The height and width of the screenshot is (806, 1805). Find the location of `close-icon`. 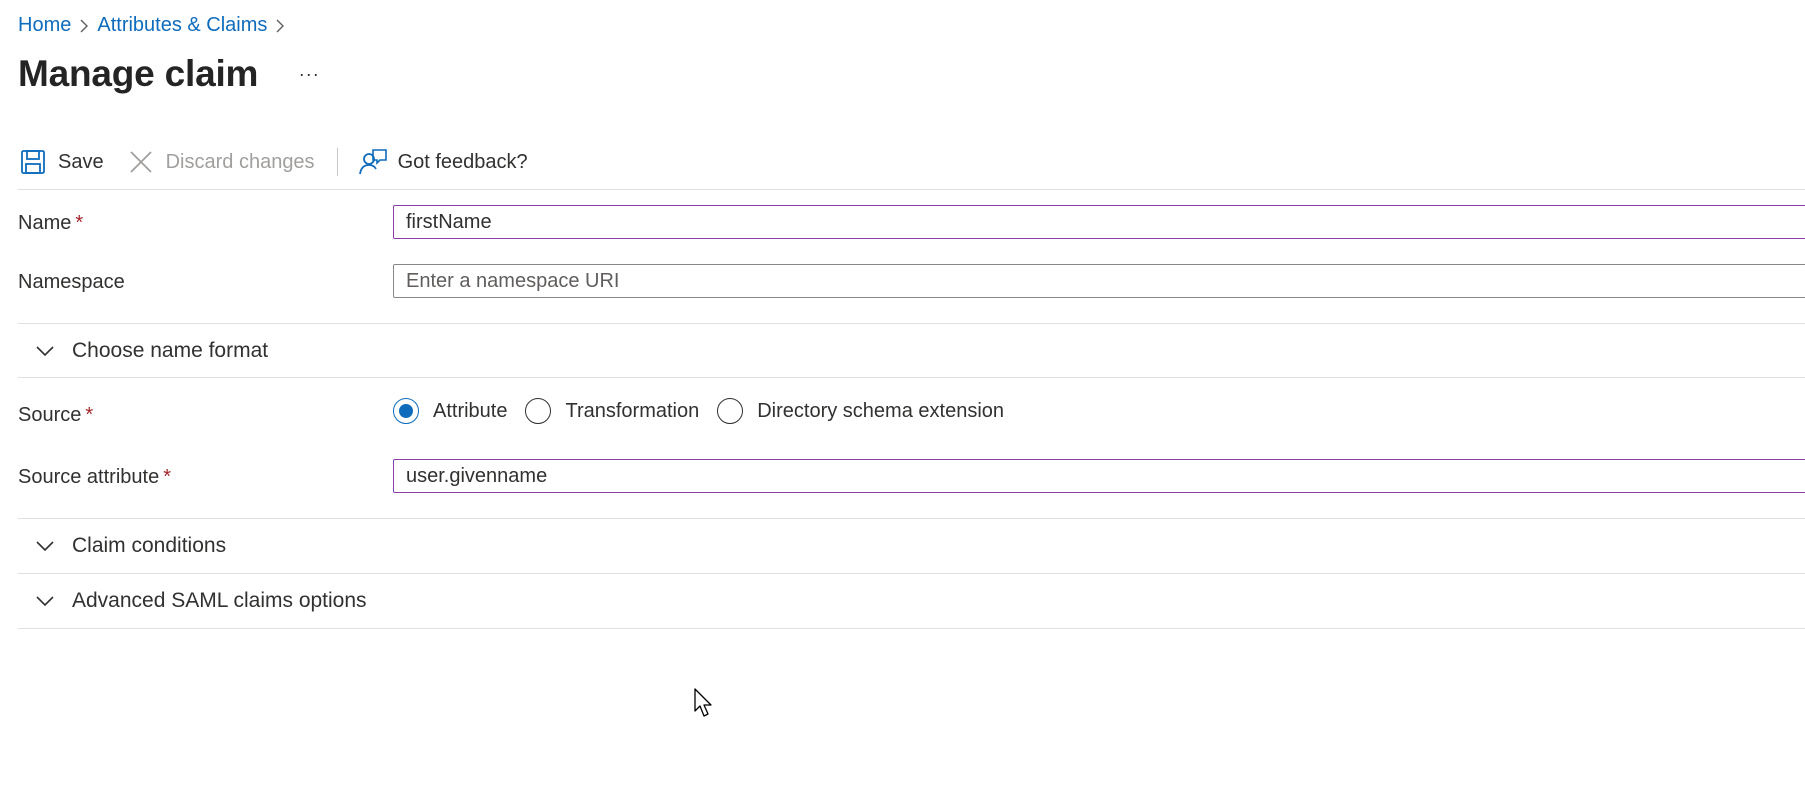

close-icon is located at coordinates (141, 162).